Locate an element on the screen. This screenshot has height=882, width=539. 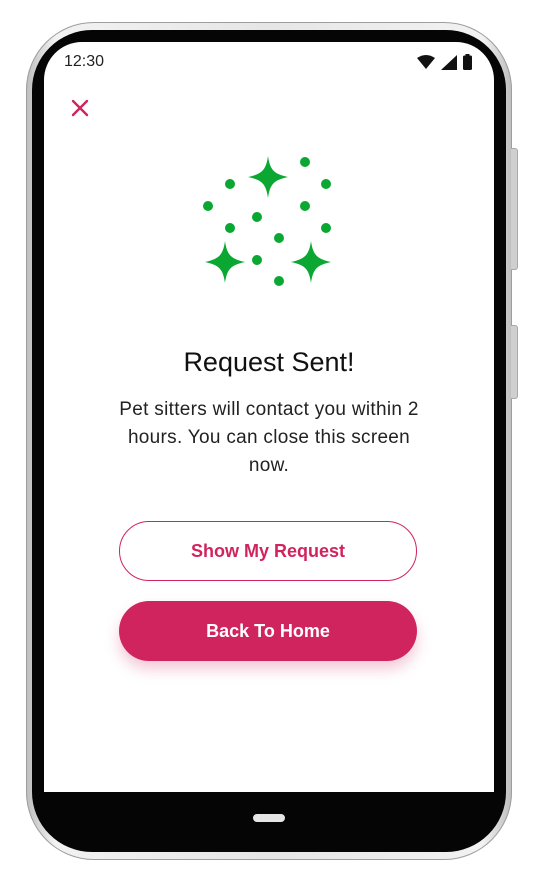
close-button is located at coordinates (80, 108).